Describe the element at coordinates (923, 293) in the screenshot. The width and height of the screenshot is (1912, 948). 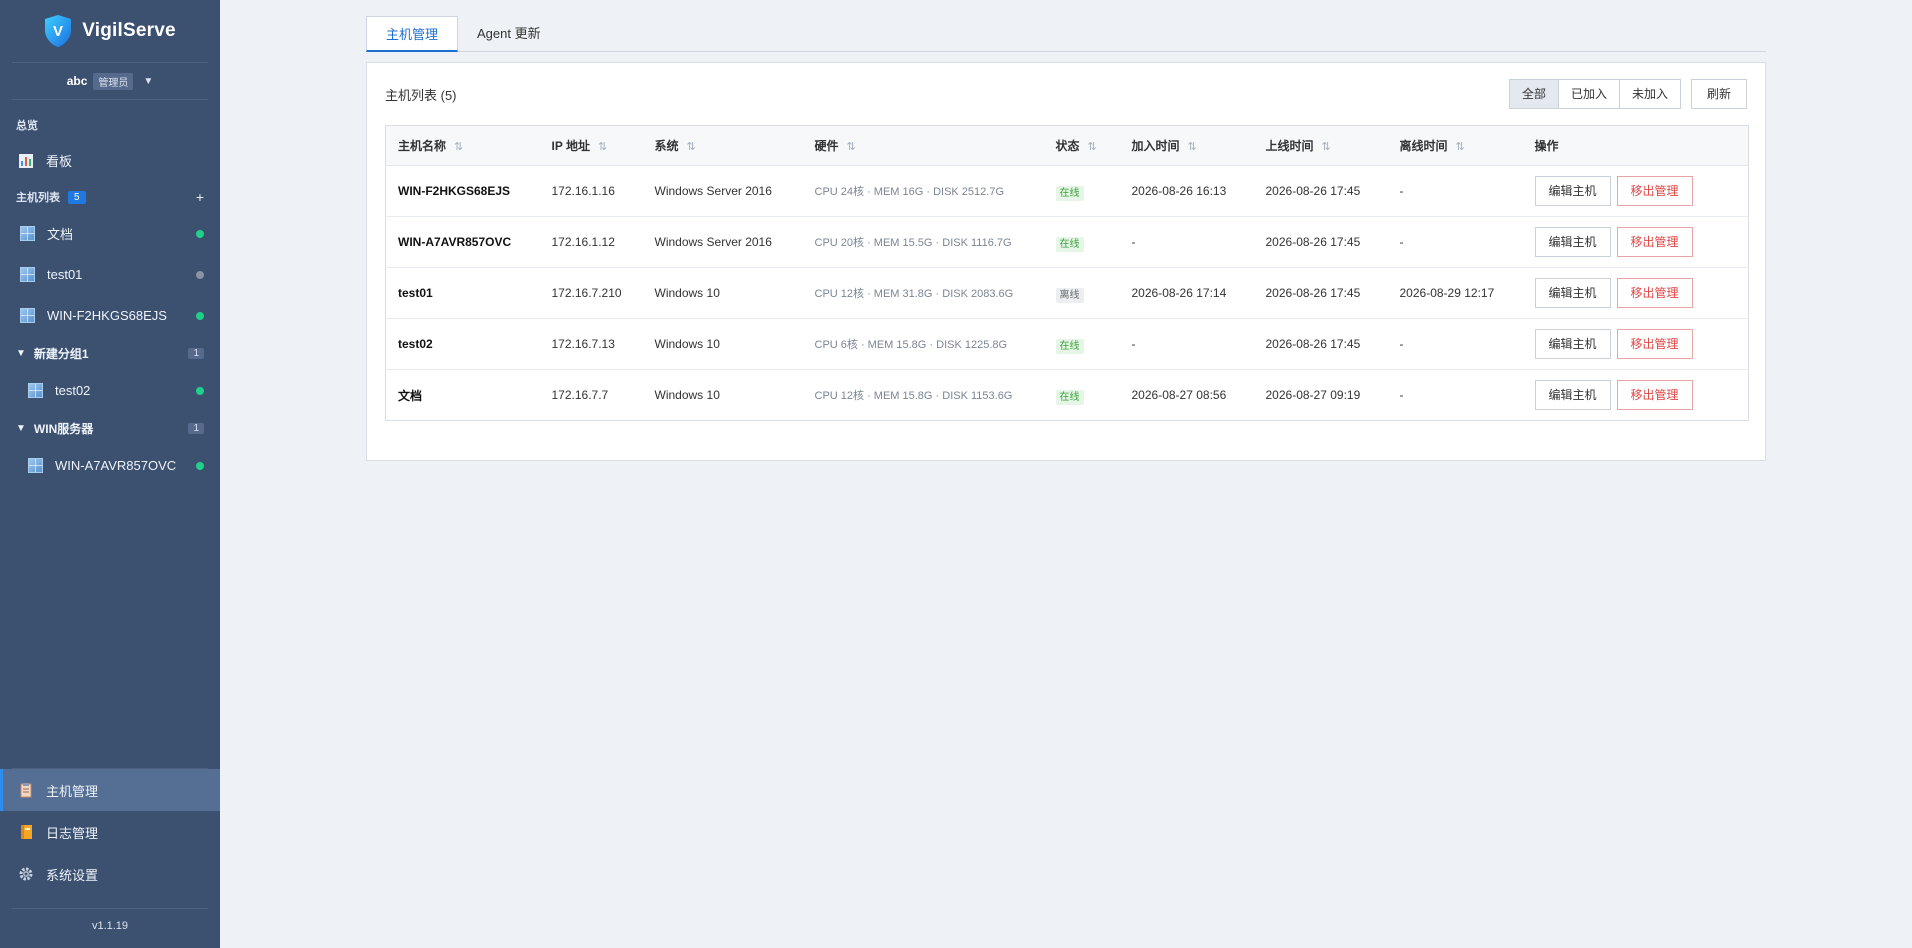
I see `cell-hardware: CPU 12核 · MEM 31.8G · DISK 2083.6G` at that location.